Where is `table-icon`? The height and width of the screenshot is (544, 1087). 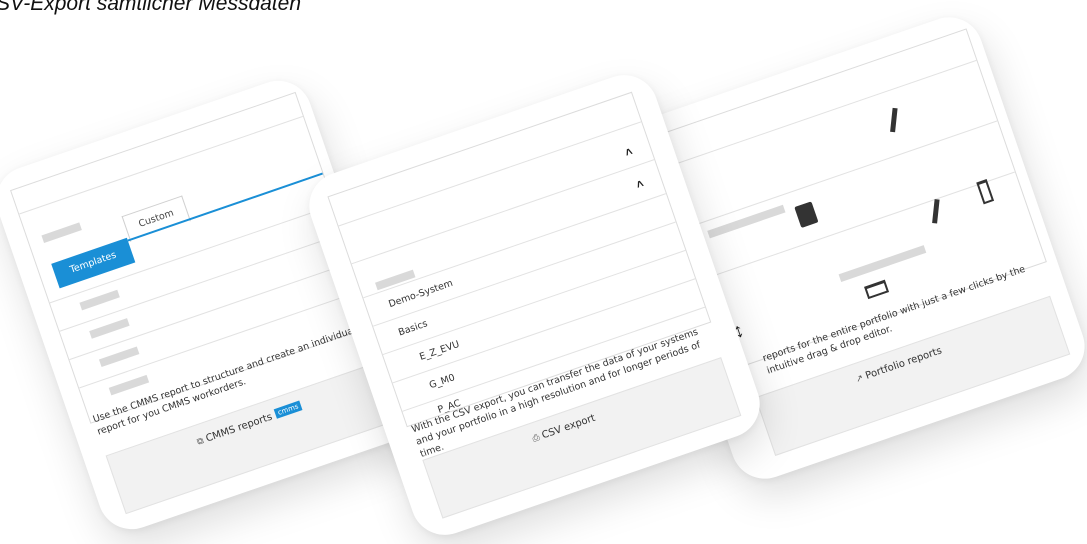
table-icon is located at coordinates (877, 289).